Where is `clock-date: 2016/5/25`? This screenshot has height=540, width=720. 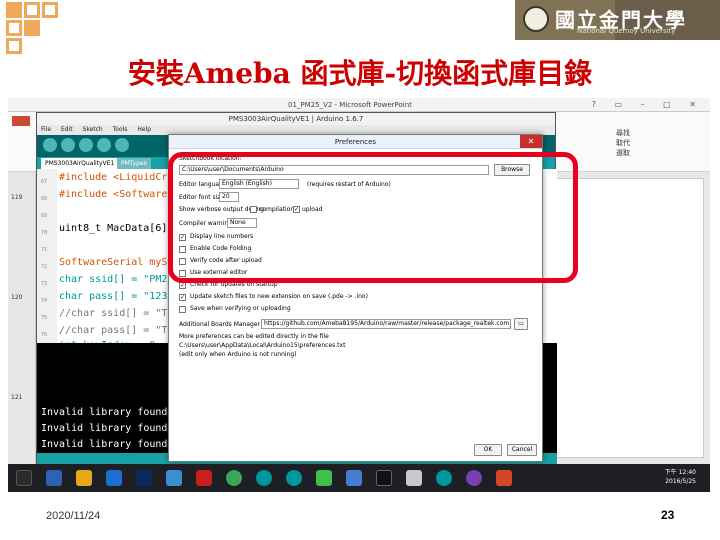 clock-date: 2016/5/25 is located at coordinates (680, 481).